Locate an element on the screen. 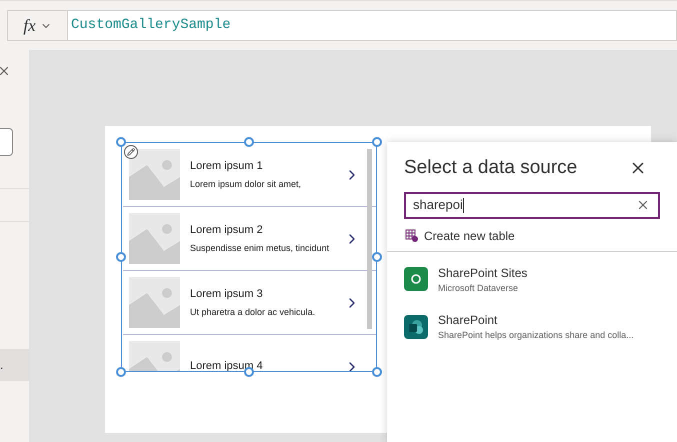 This screenshot has height=442, width=677. gallery-row: Lorem ipsum 3 Ut pharetra a dolor ac vehicula. is located at coordinates (249, 303).